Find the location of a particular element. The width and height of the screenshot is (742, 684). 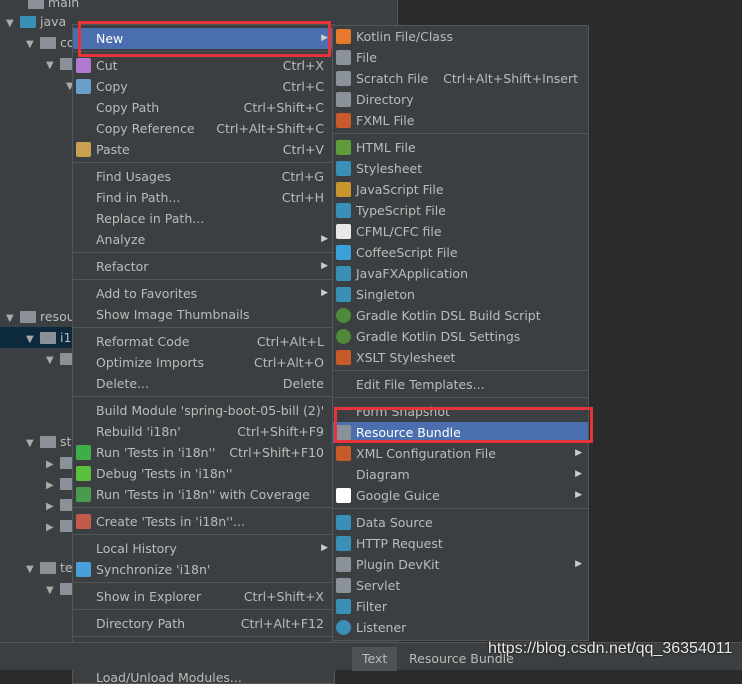

menu-item-refactor: Refactor ▶ is located at coordinates (203, 266).